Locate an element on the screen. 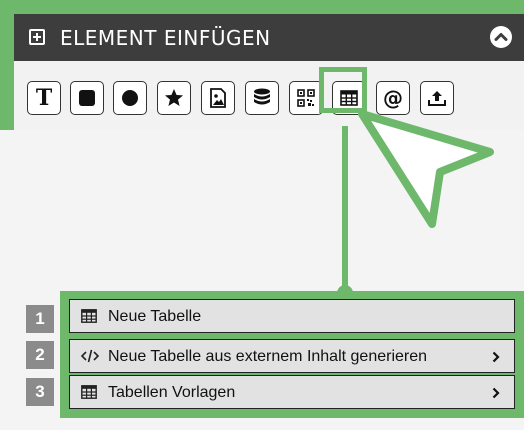 The image size is (524, 430). rectangle-tool is located at coordinates (87, 98).